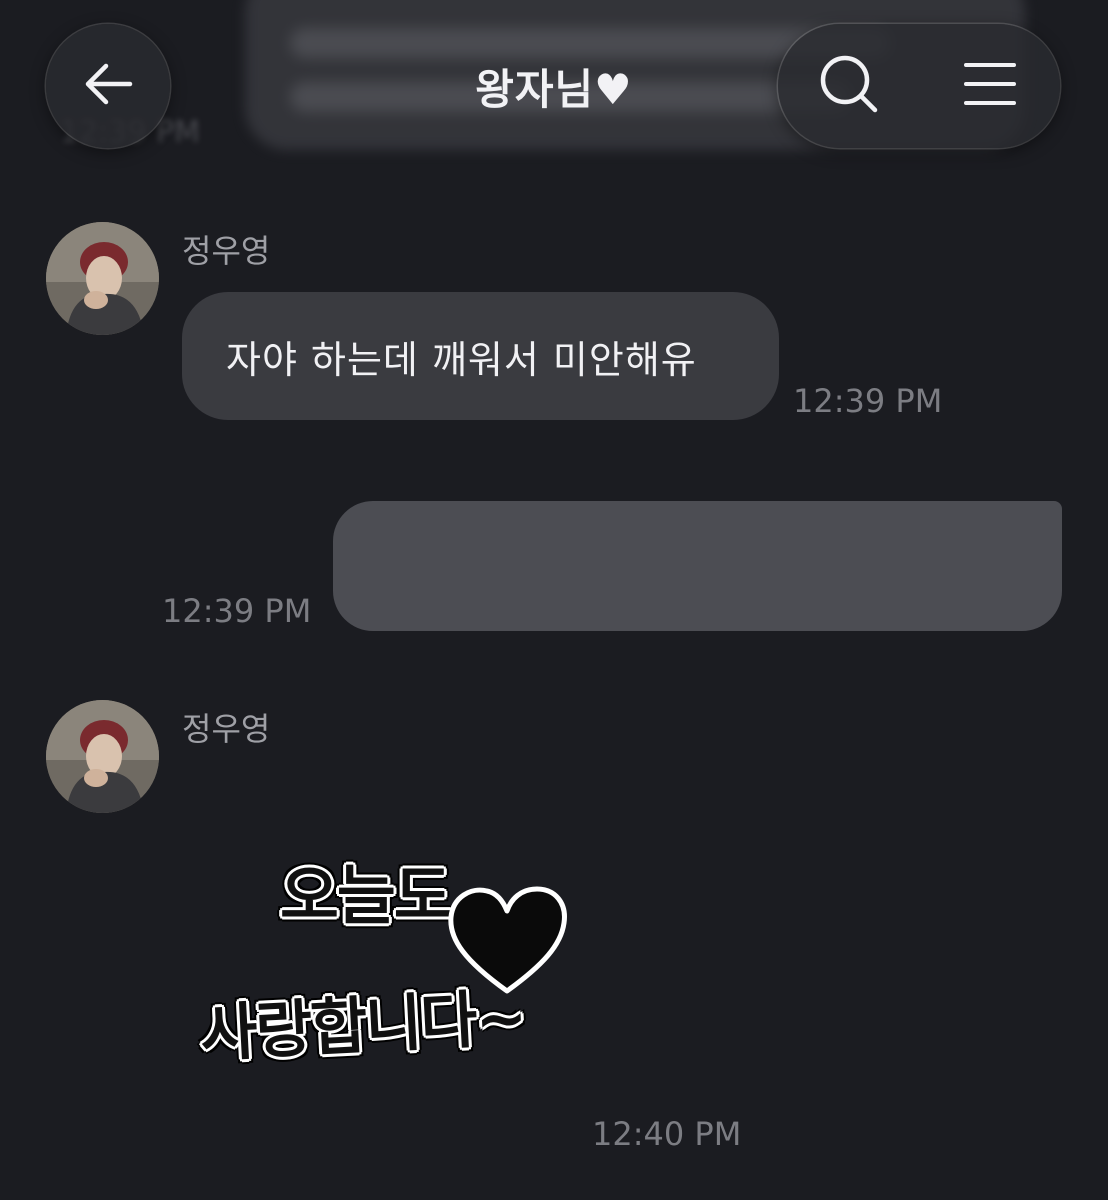 This screenshot has height=1200, width=1108. I want to click on message-bubble: 자야 하는데 깨워서 미안해유, so click(480, 356).